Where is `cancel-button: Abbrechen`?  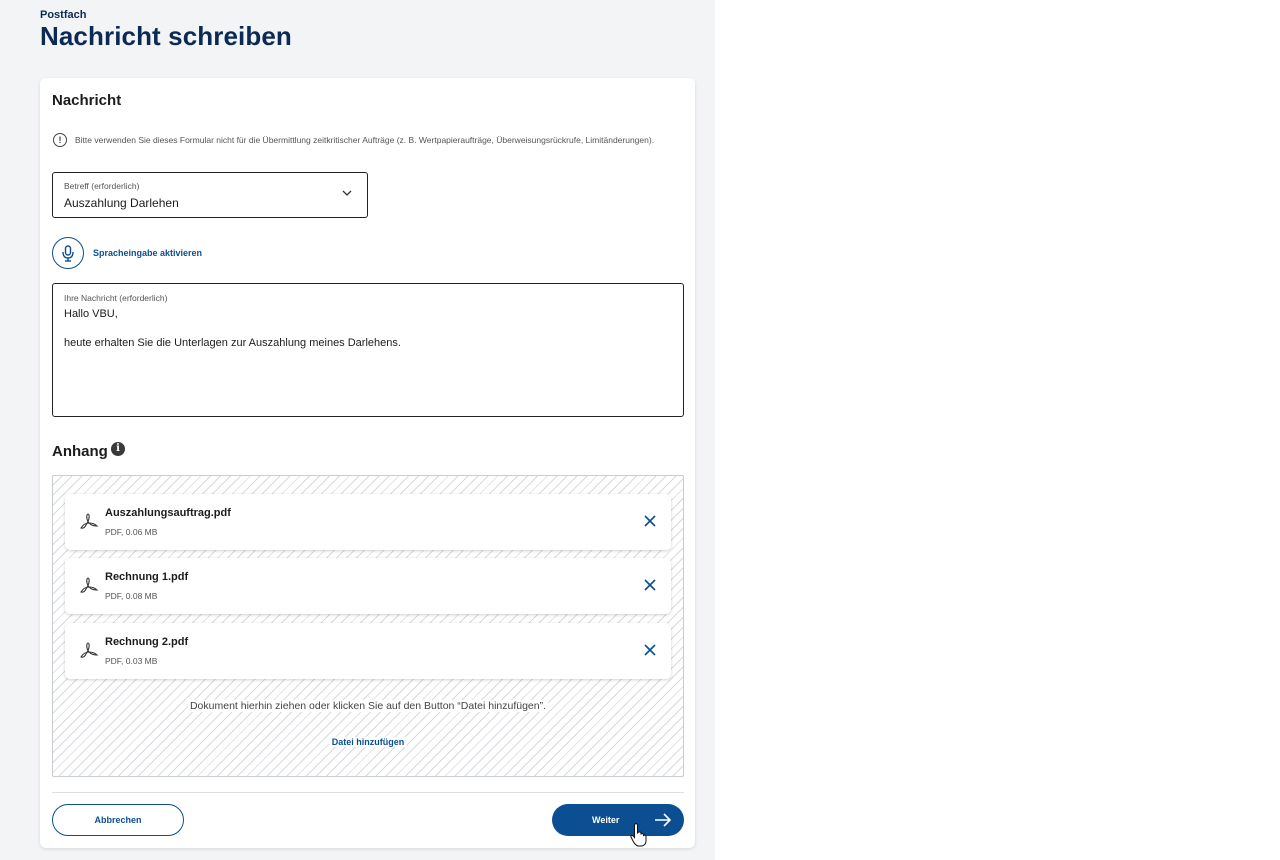
cancel-button: Abbrechen is located at coordinates (118, 820).